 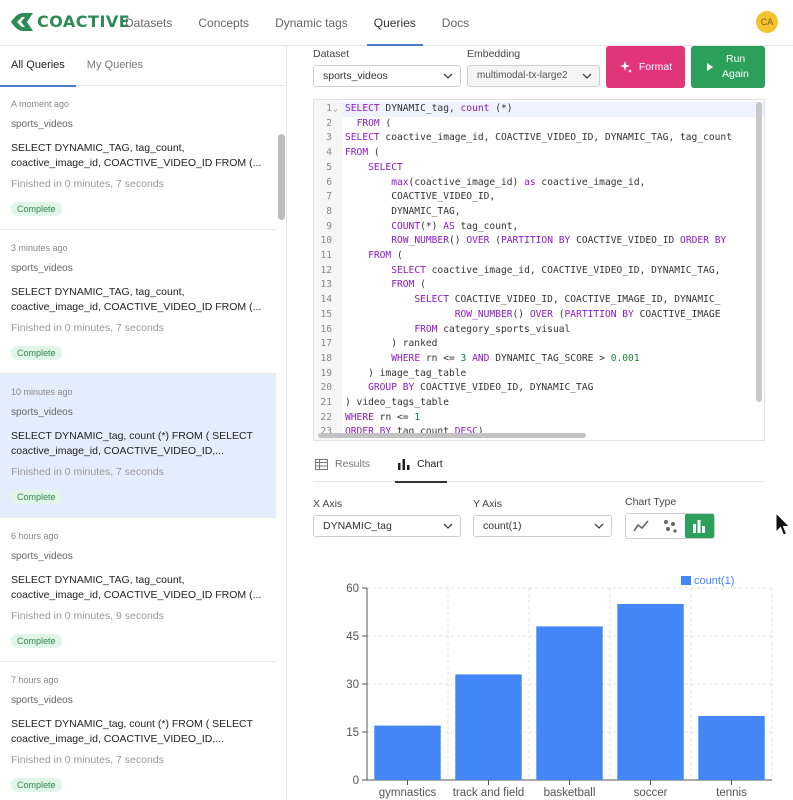 What do you see at coordinates (539, 344) in the screenshot?
I see `code-line: 17 ) ranked` at bounding box center [539, 344].